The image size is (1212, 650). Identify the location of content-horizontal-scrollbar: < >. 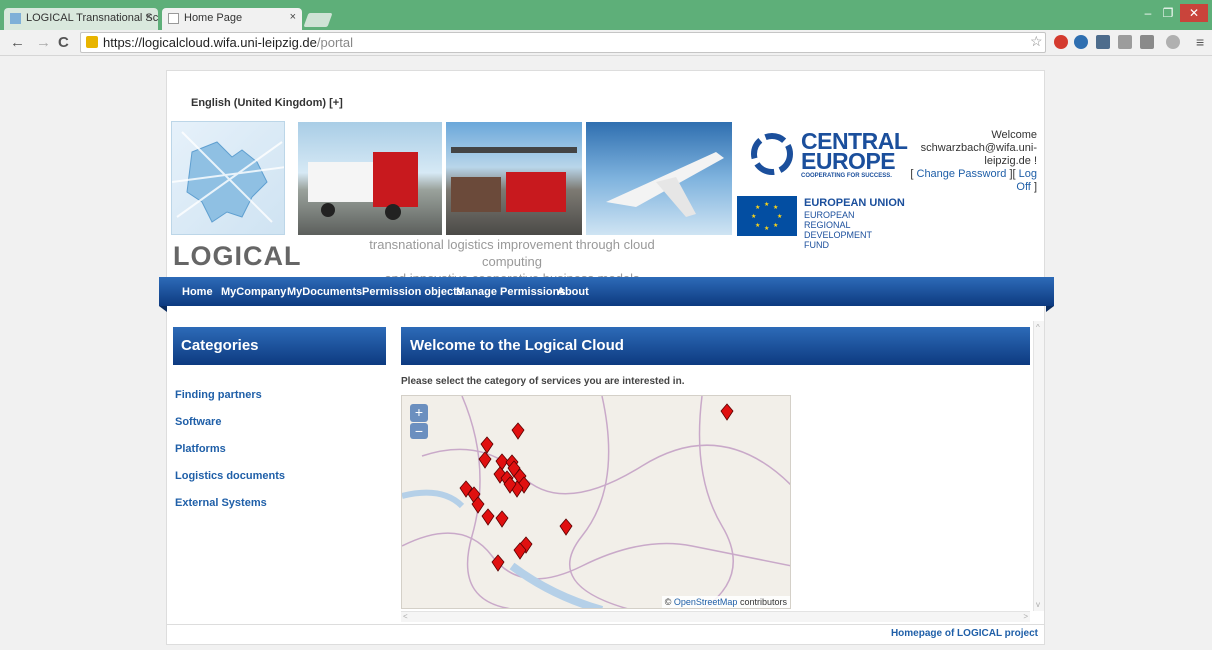
(715, 616).